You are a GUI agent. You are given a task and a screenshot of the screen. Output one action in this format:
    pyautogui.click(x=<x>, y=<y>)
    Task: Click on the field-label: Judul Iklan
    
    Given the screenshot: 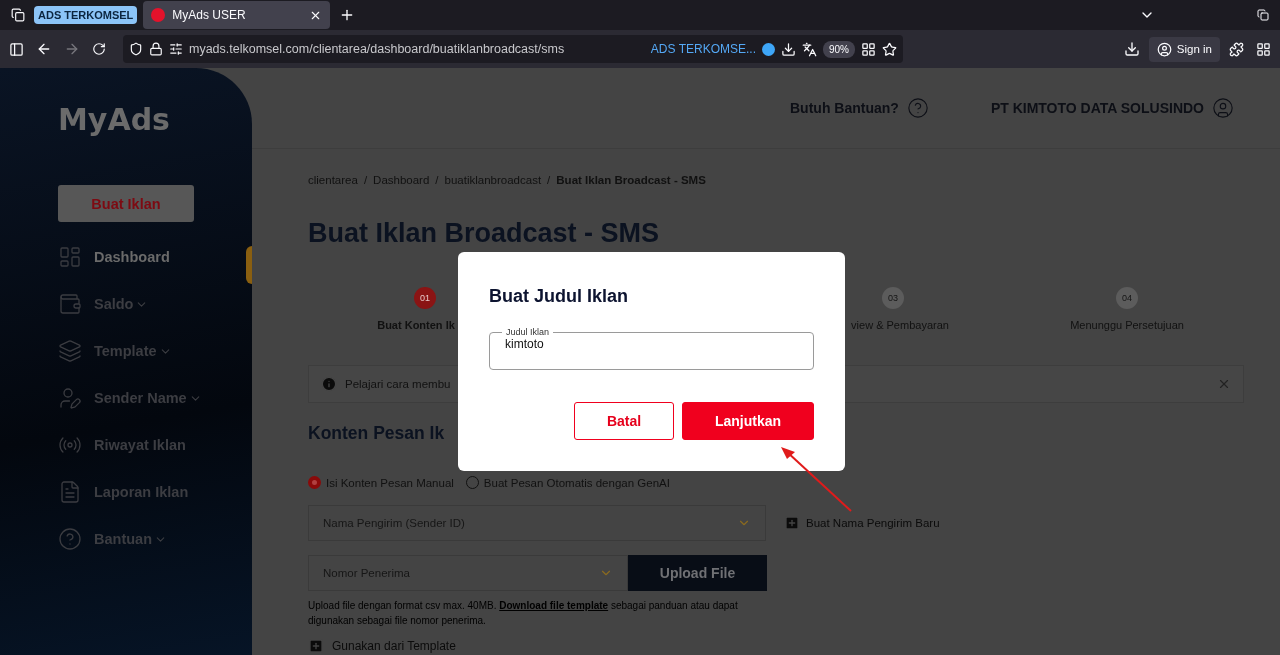 What is the action you would take?
    pyautogui.click(x=528, y=332)
    